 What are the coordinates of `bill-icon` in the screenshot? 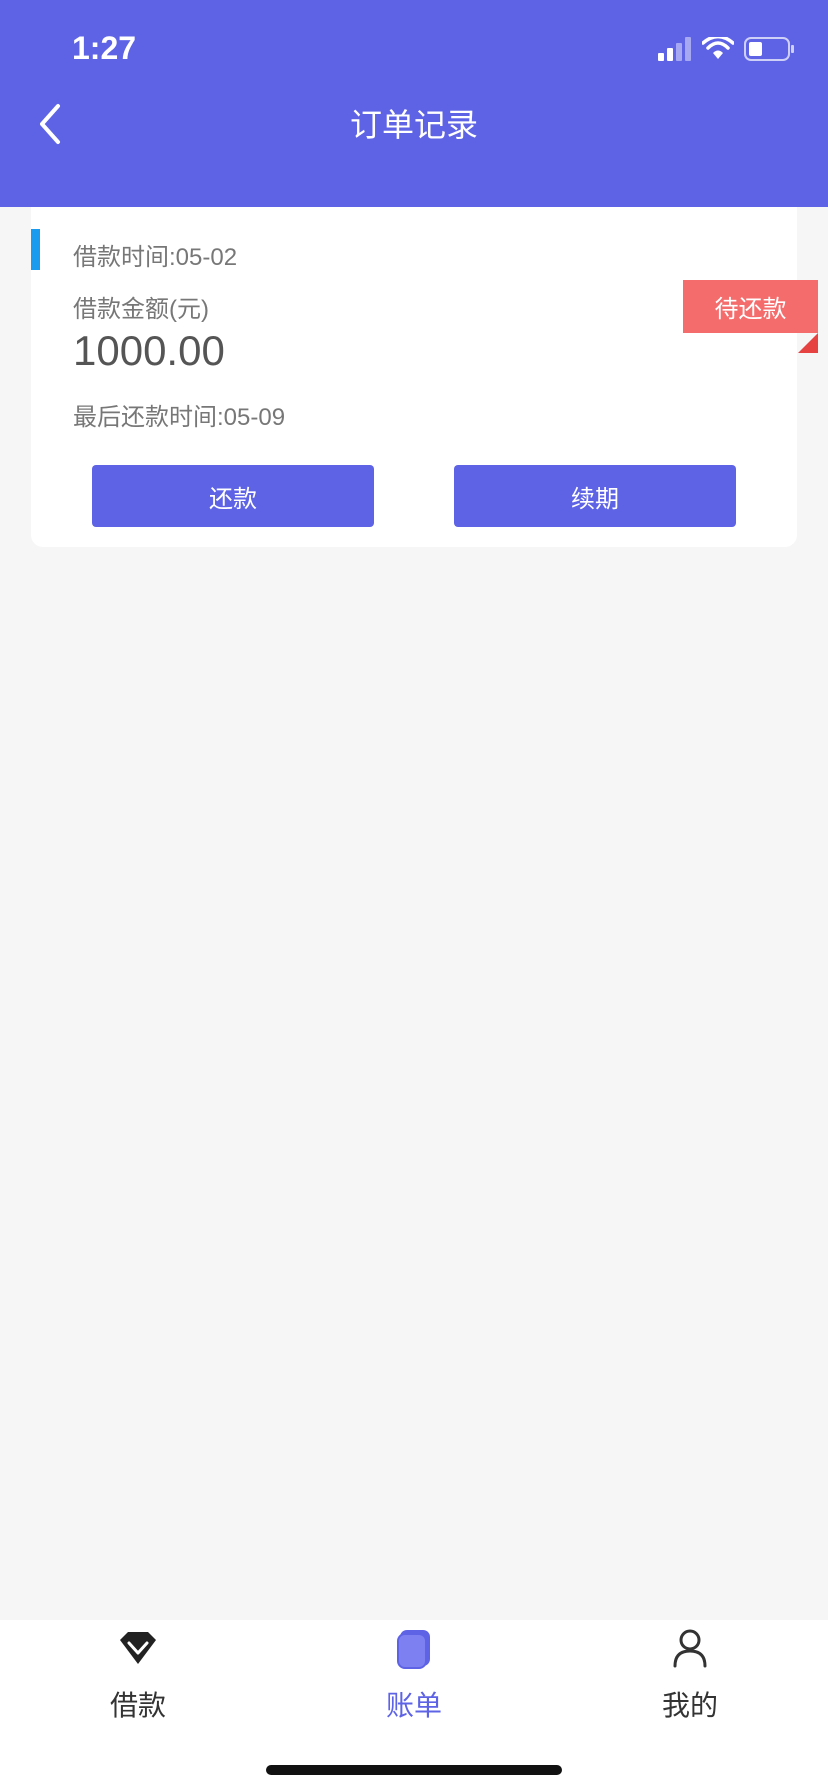 It's located at (413, 1649).